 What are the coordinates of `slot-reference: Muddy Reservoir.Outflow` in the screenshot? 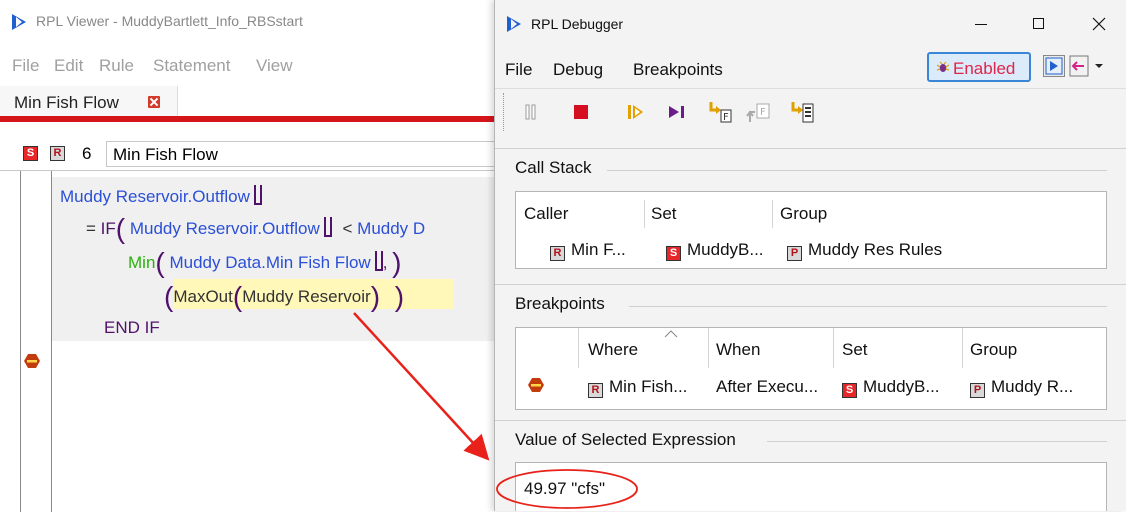 It's located at (155, 196).